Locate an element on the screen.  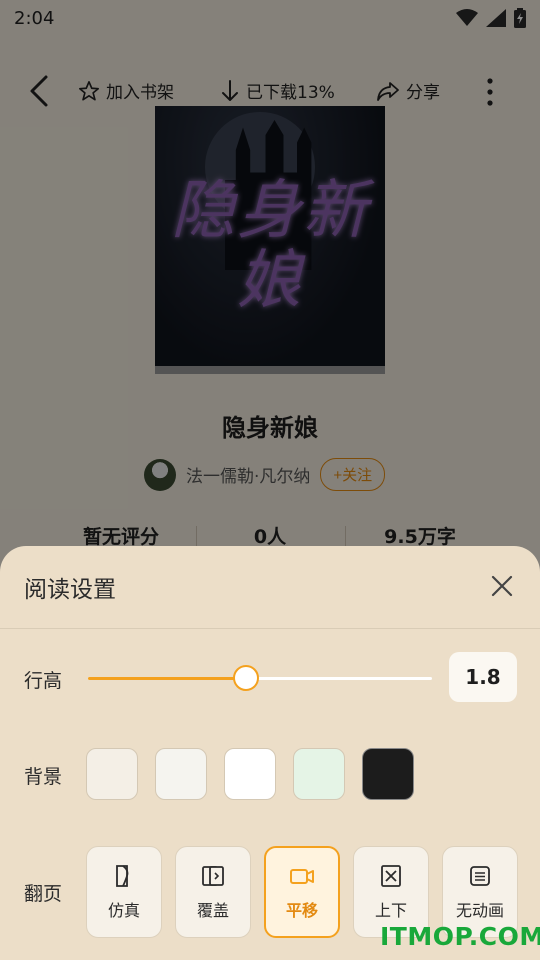
page-flip-label: 翻页 is located at coordinates (43, 894).